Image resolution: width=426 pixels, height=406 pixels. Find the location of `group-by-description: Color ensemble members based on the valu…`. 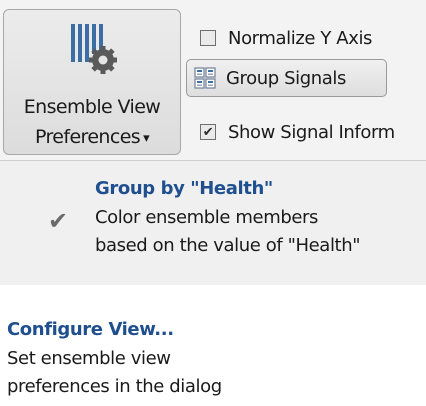

group-by-description: Color ensemble members based on the valu… is located at coordinates (227, 232).